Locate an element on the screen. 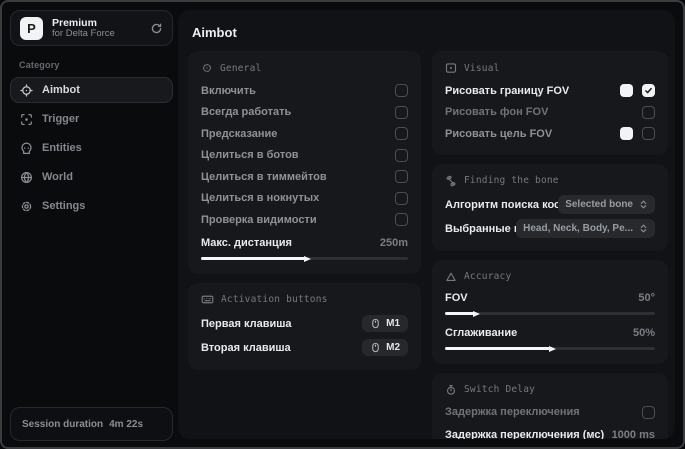  sidebar-item-world: World is located at coordinates (91, 177).